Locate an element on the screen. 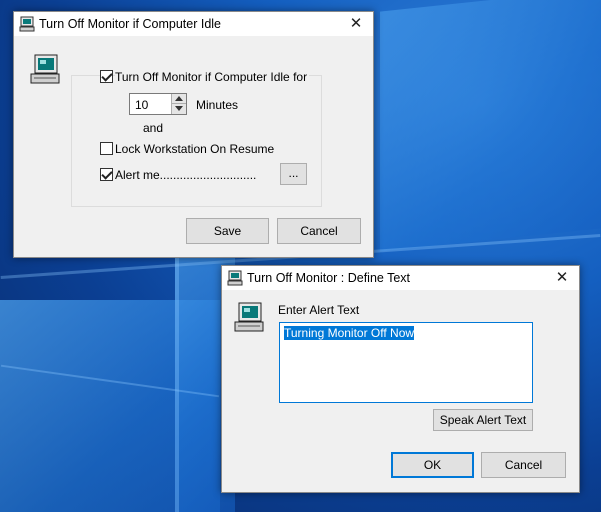  turn-off-label: Turn Off Monitor if Computer Idle for is located at coordinates (212, 77).